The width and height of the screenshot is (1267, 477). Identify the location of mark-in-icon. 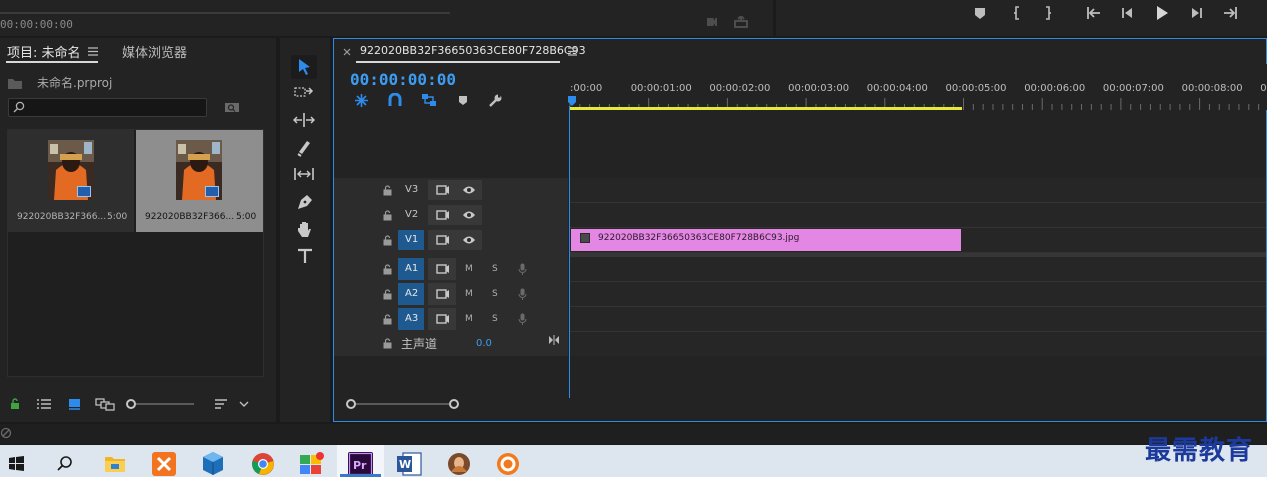
(1017, 13).